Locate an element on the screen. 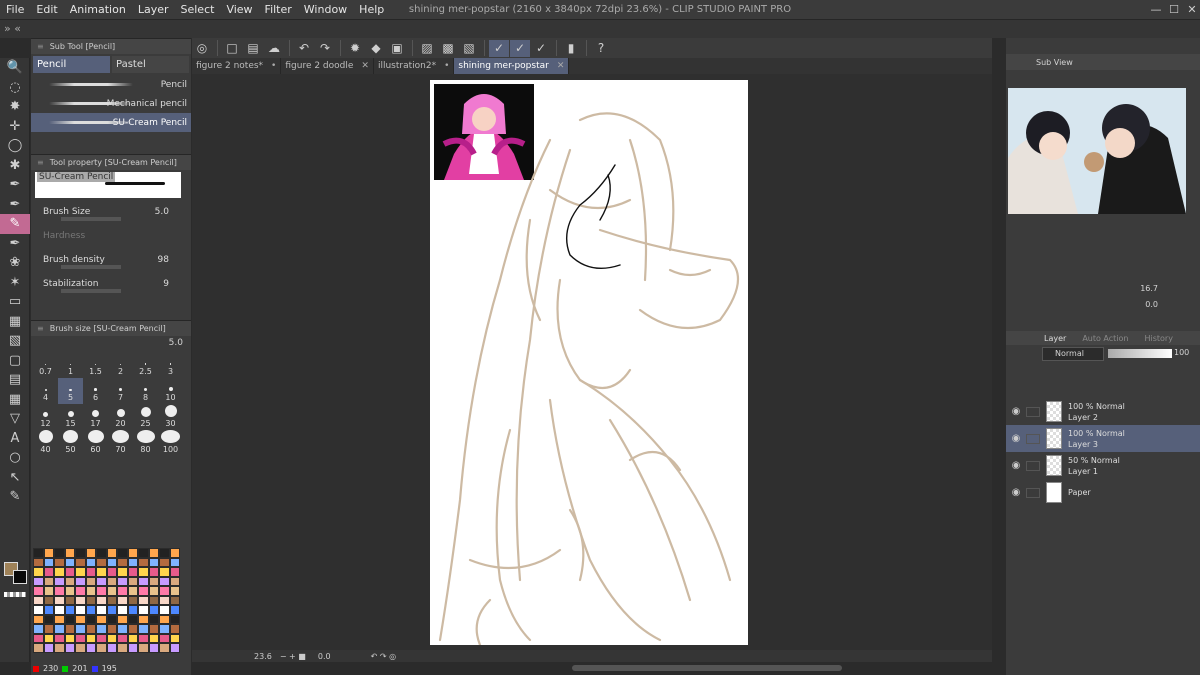  brush-size-option: 100 is located at coordinates (170, 443).